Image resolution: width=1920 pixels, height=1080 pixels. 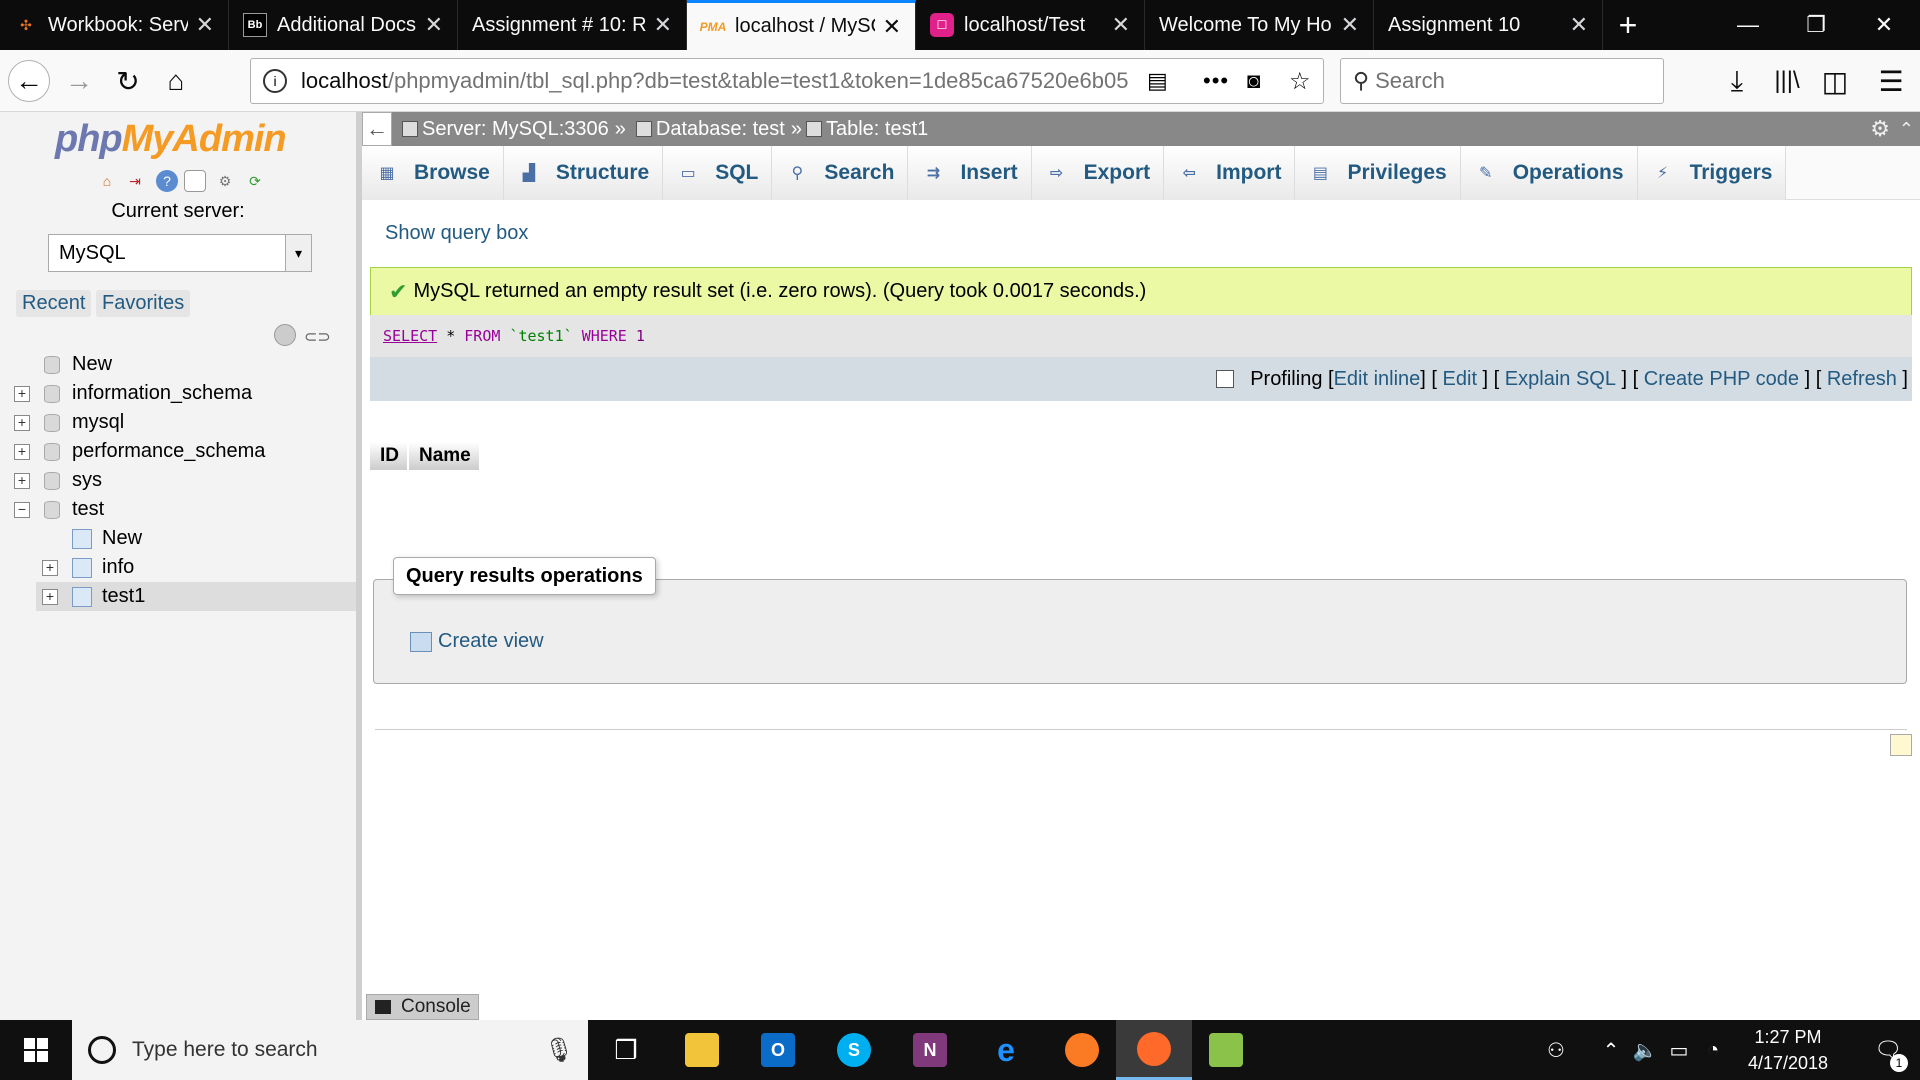 What do you see at coordinates (1737, 81) in the screenshot?
I see `downloads-icon: ⤓` at bounding box center [1737, 81].